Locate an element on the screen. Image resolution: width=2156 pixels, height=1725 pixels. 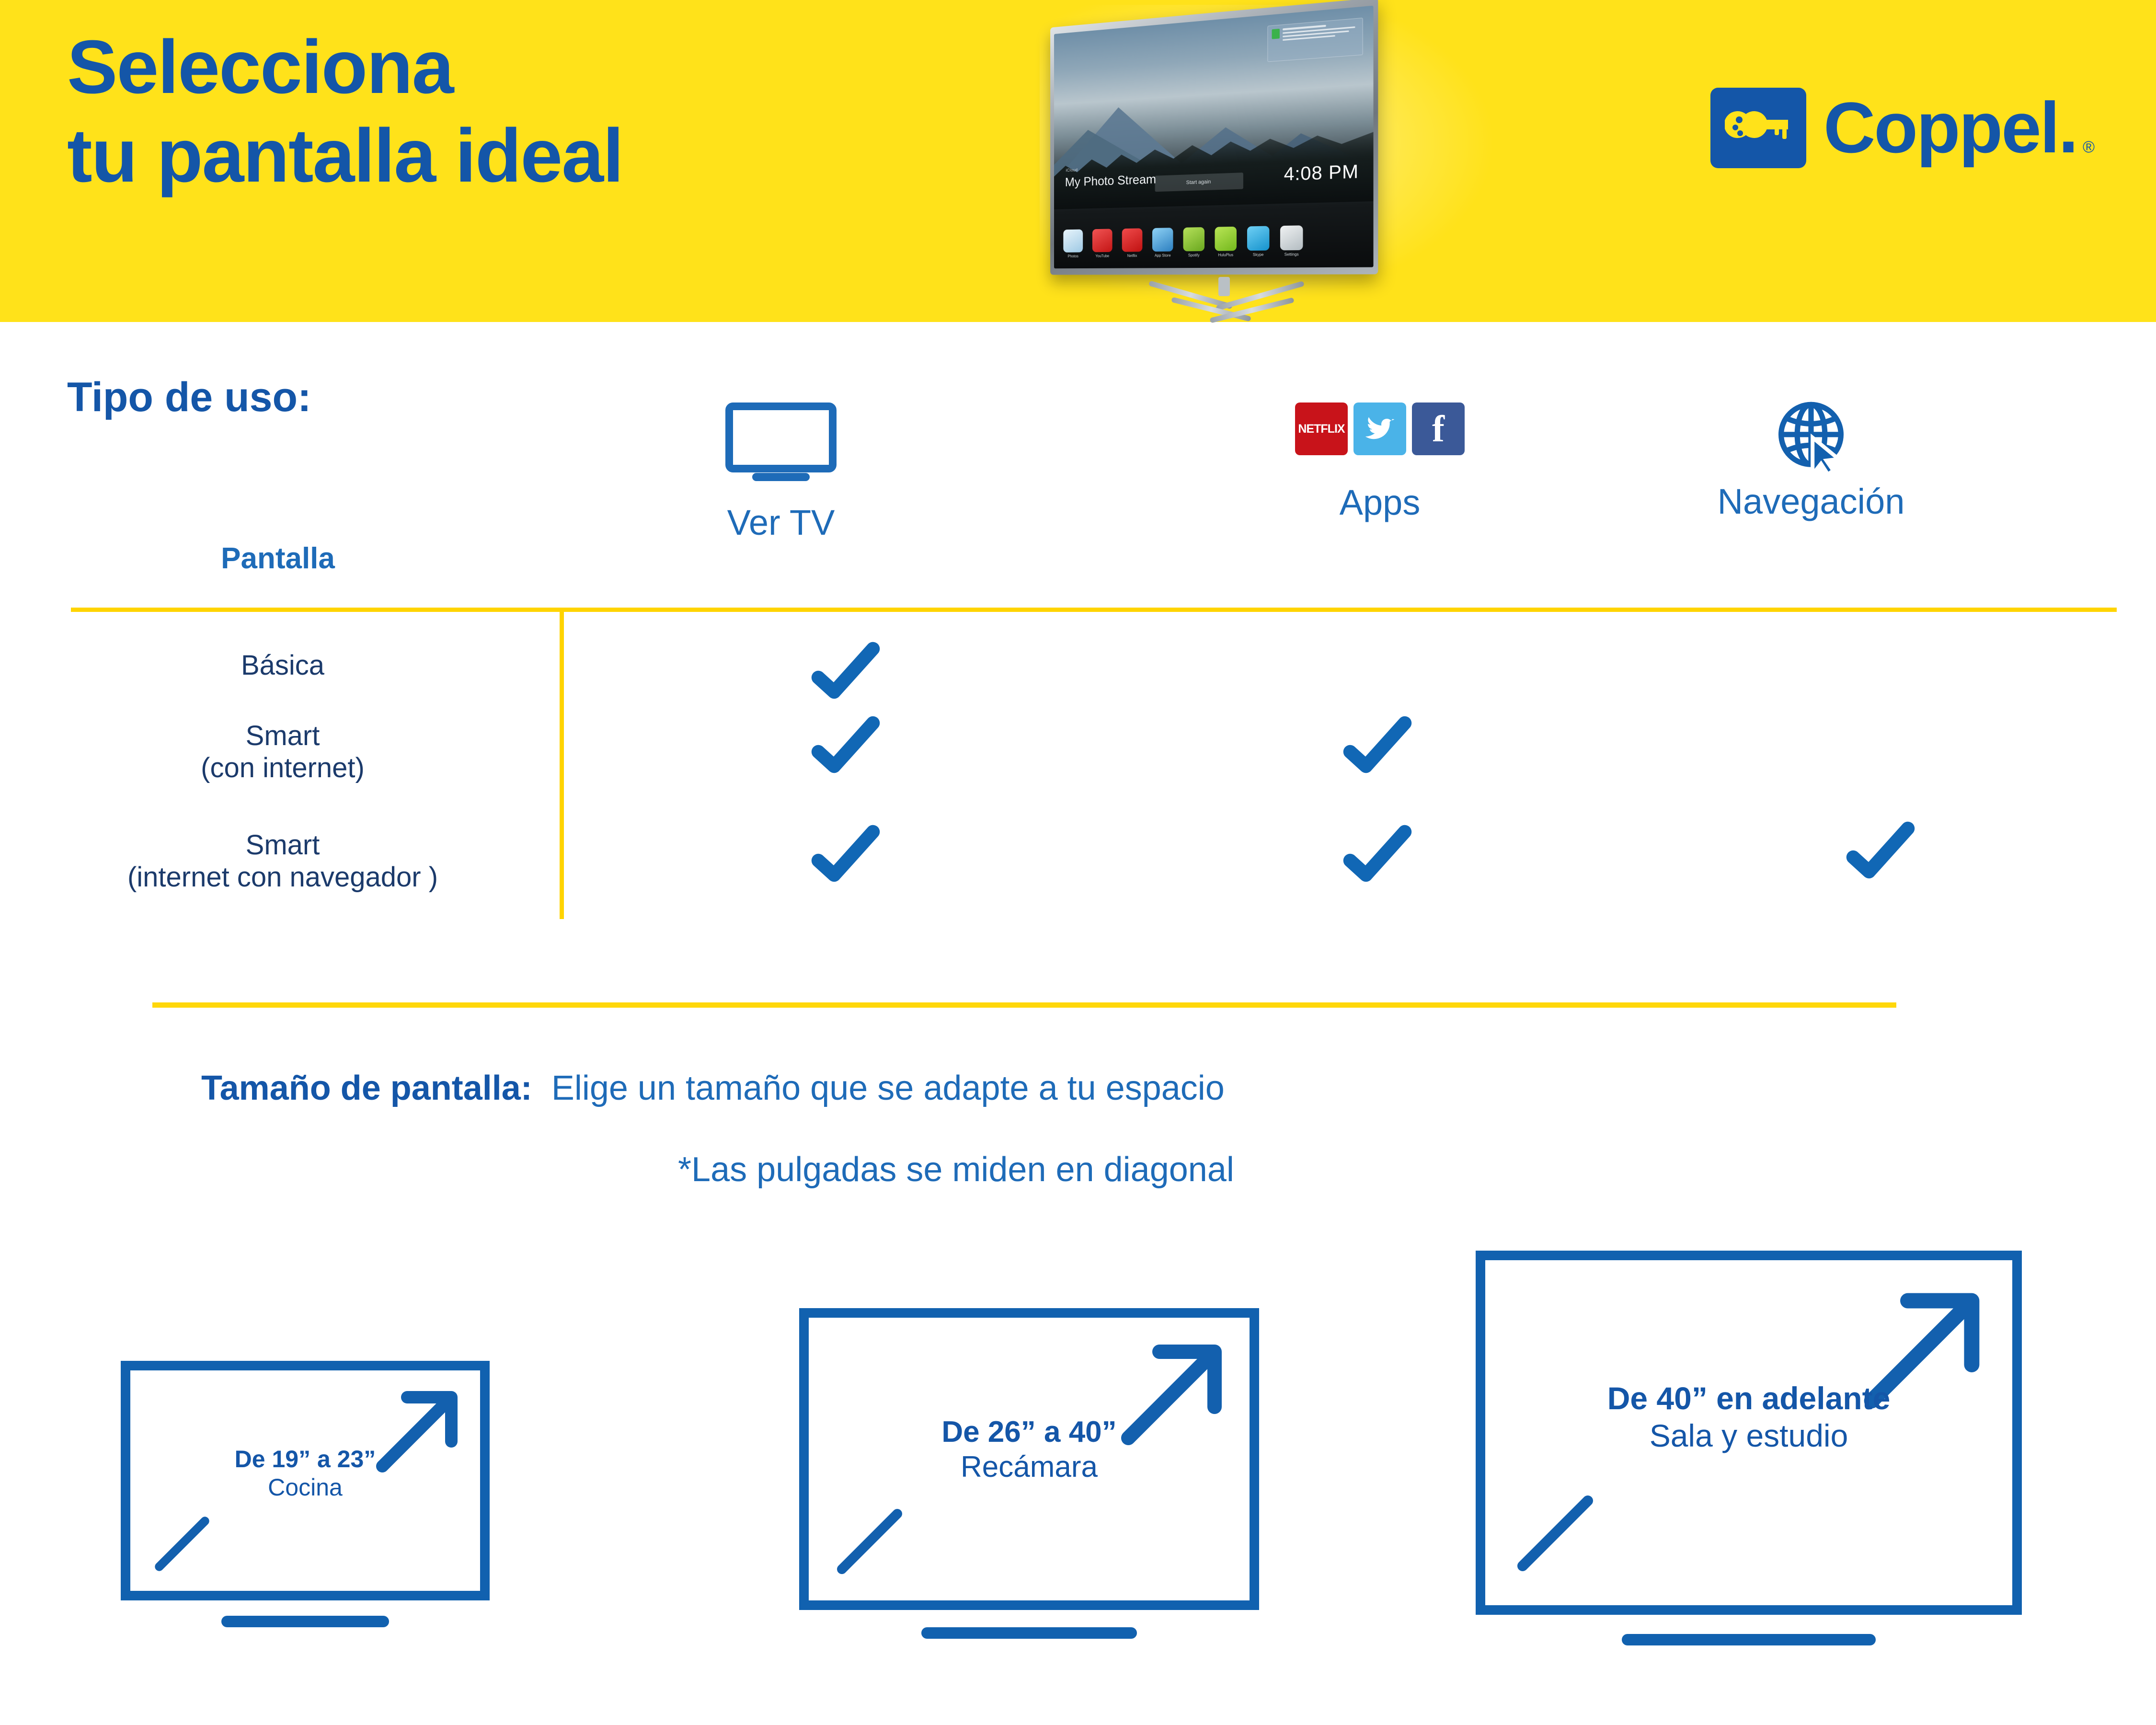
logo-wordmark: Coppel. ® is located at coordinates (1959, 127).